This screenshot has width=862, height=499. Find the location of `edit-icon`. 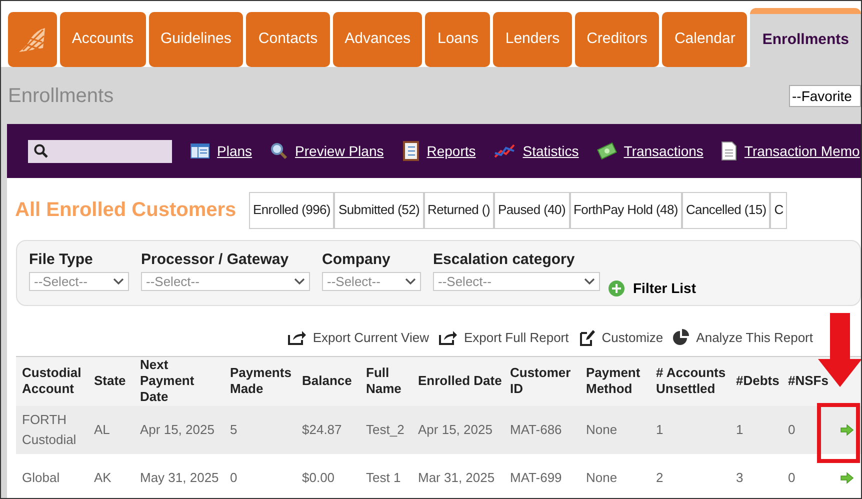

edit-icon is located at coordinates (586, 337).